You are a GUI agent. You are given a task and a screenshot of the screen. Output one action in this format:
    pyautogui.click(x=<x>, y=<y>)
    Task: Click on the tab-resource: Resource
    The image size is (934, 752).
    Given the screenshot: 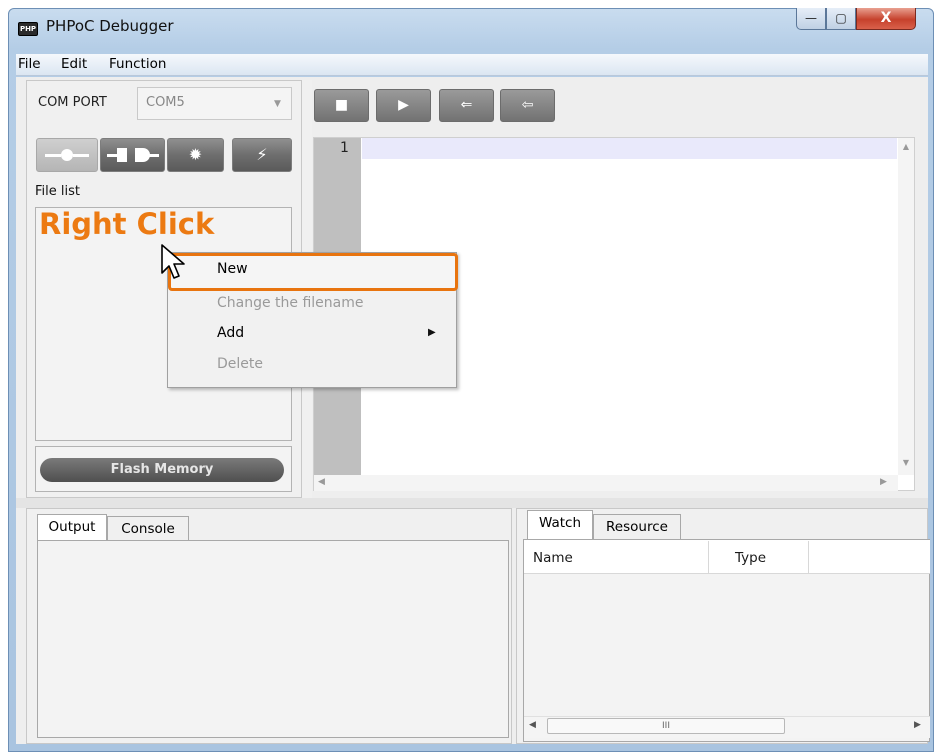 What is the action you would take?
    pyautogui.click(x=637, y=527)
    